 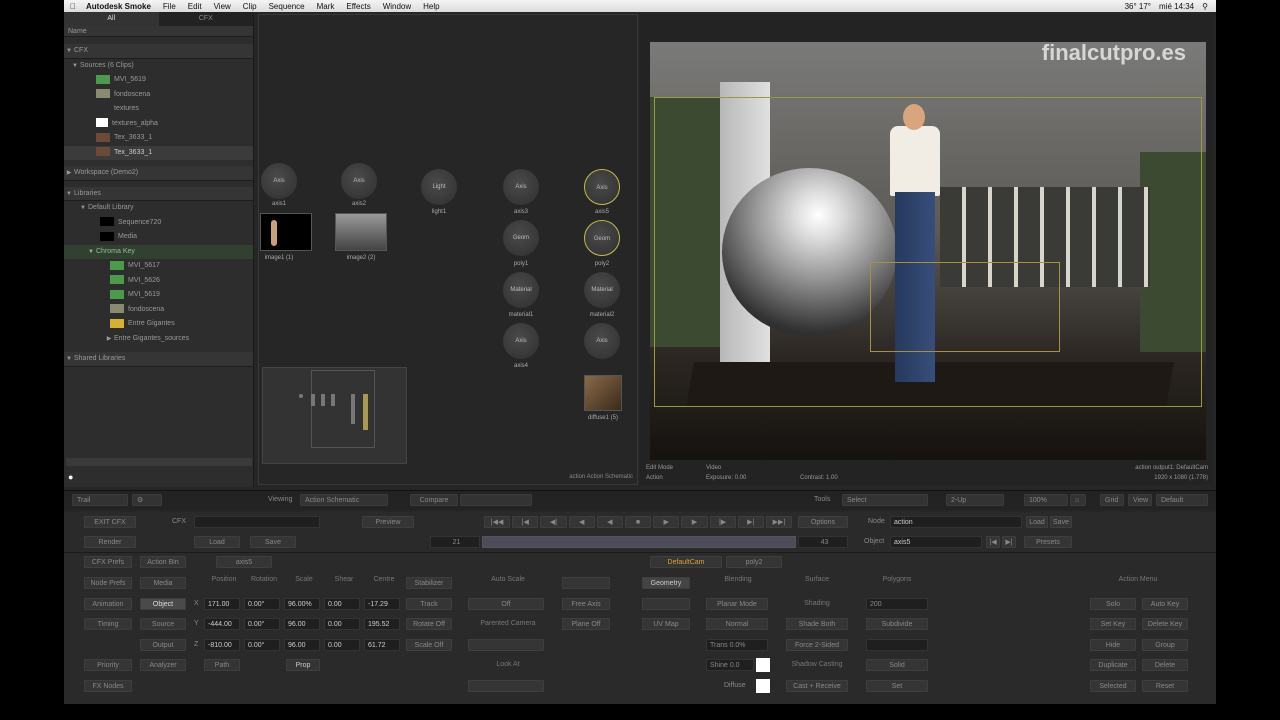 What do you see at coordinates (397, 6) in the screenshot?
I see `menu-window: Window` at bounding box center [397, 6].